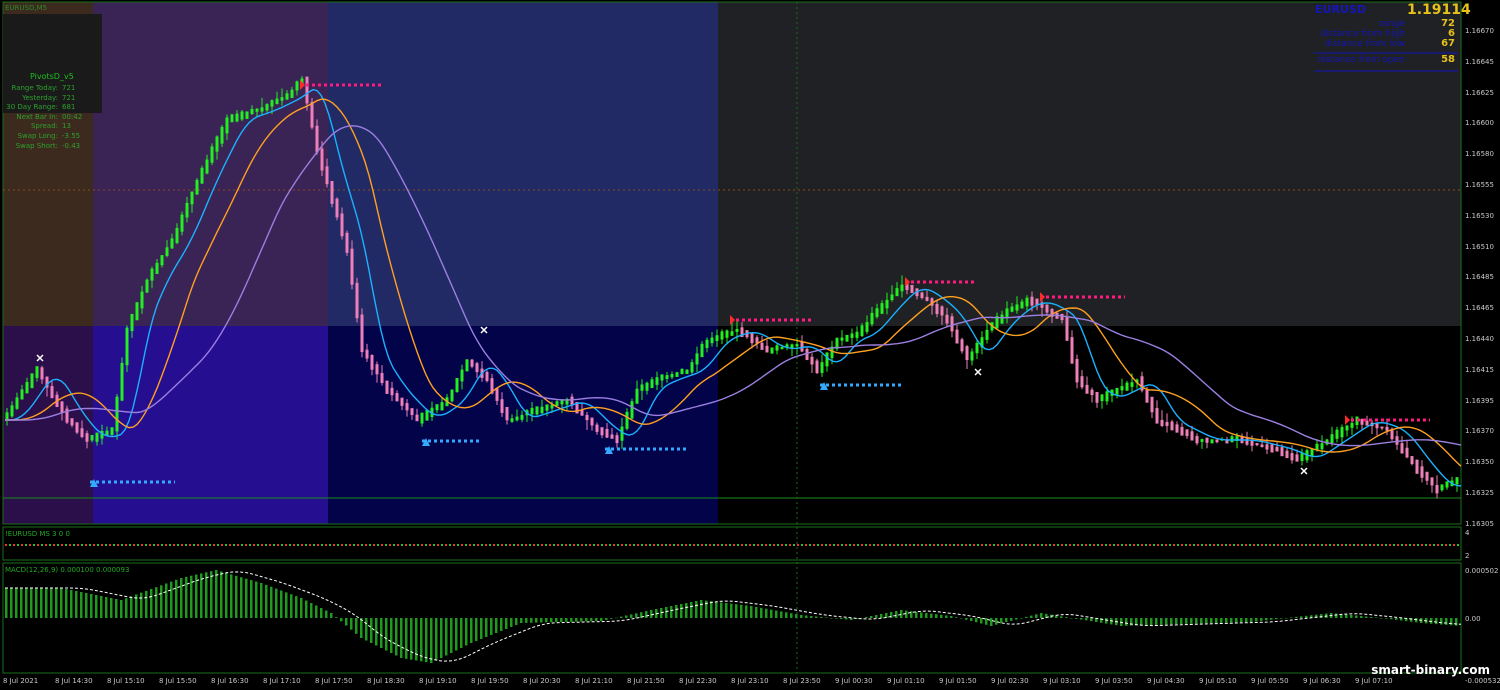 Image resolution: width=1500 pixels, height=690 pixels. Describe the element at coordinates (126, 681) in the screenshot. I see `time-axis-label: 8 Jul 15:10` at that location.